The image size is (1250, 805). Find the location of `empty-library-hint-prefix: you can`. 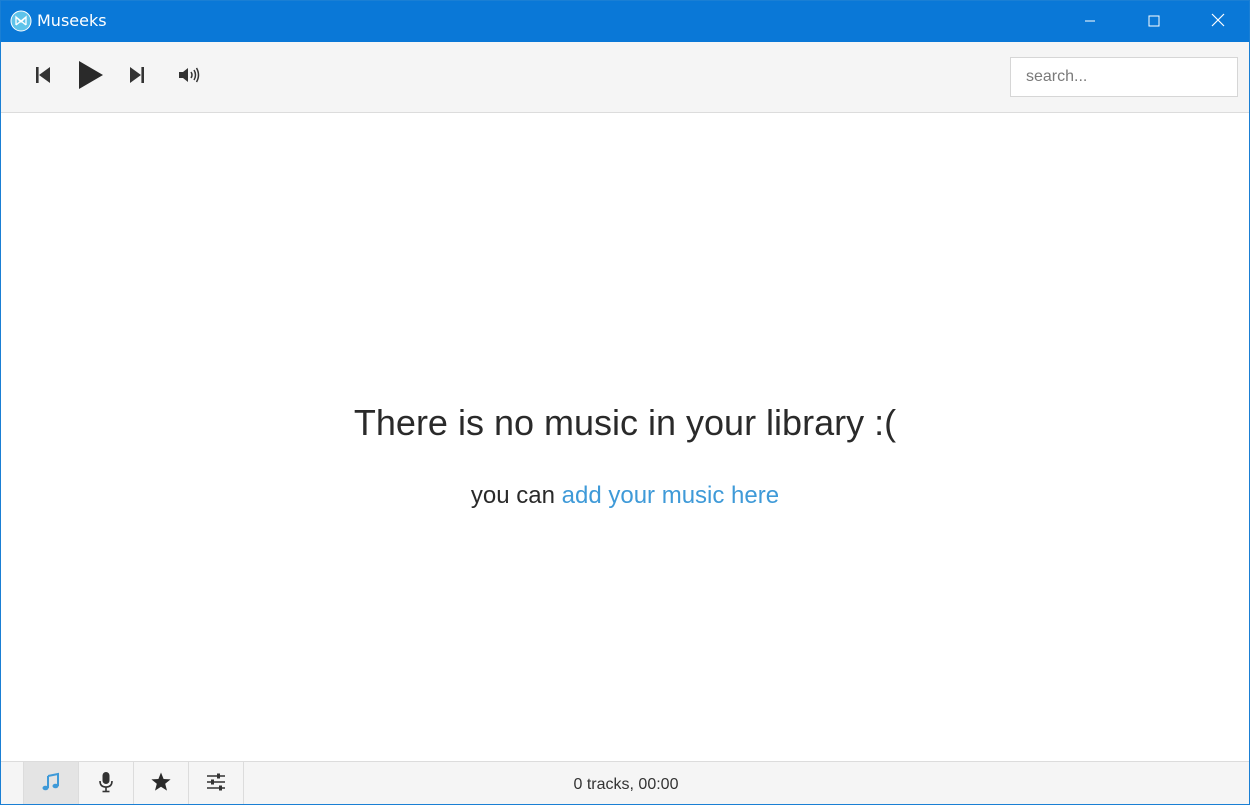

empty-library-hint-prefix: you can is located at coordinates (516, 495).